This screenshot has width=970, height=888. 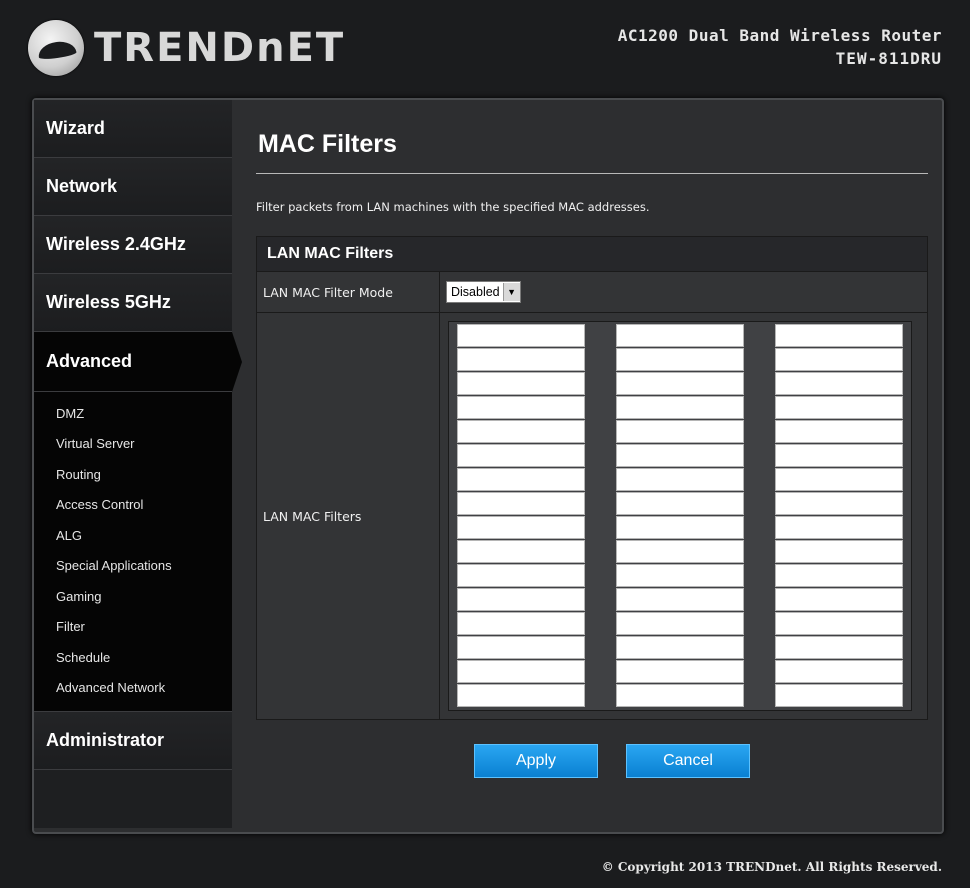 I want to click on product-model: TEW-811DRU, so click(x=888, y=58).